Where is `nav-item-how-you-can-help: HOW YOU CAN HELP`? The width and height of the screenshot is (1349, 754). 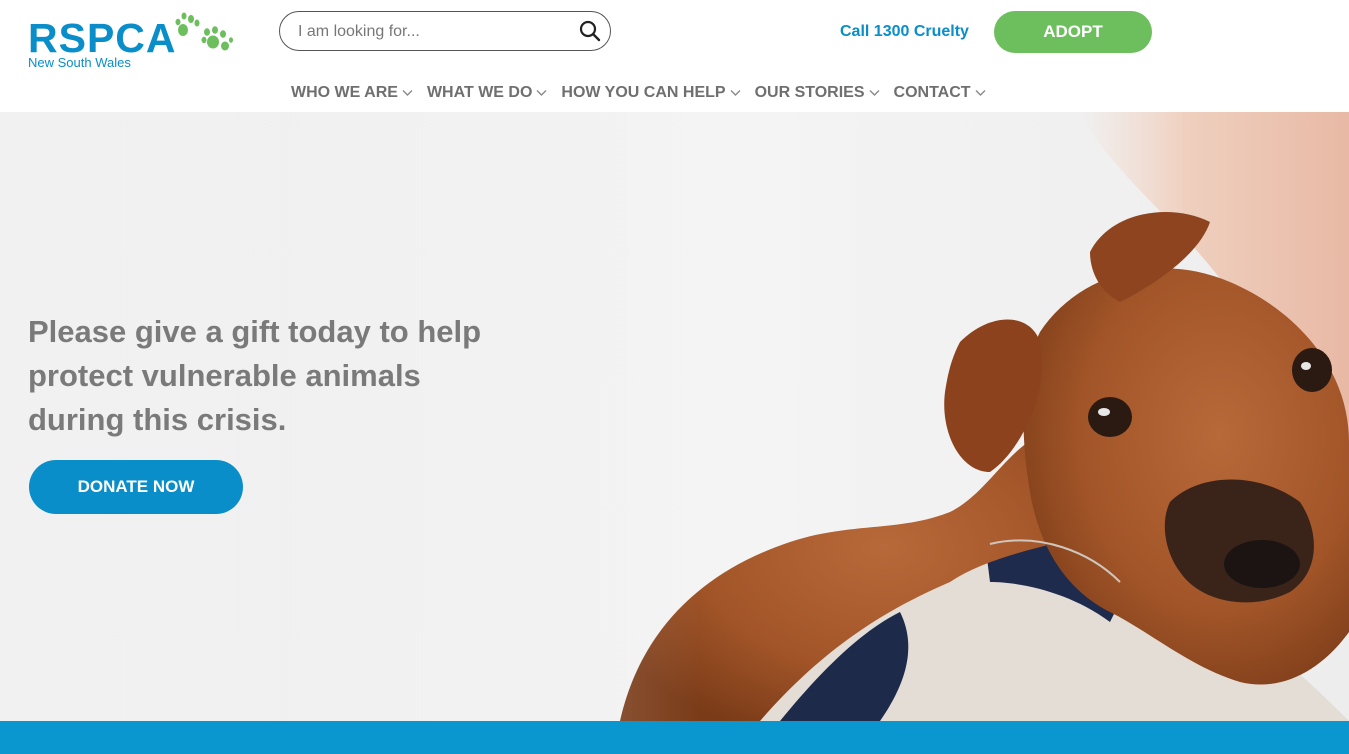 nav-item-how-you-can-help: HOW YOU CAN HELP is located at coordinates (651, 93).